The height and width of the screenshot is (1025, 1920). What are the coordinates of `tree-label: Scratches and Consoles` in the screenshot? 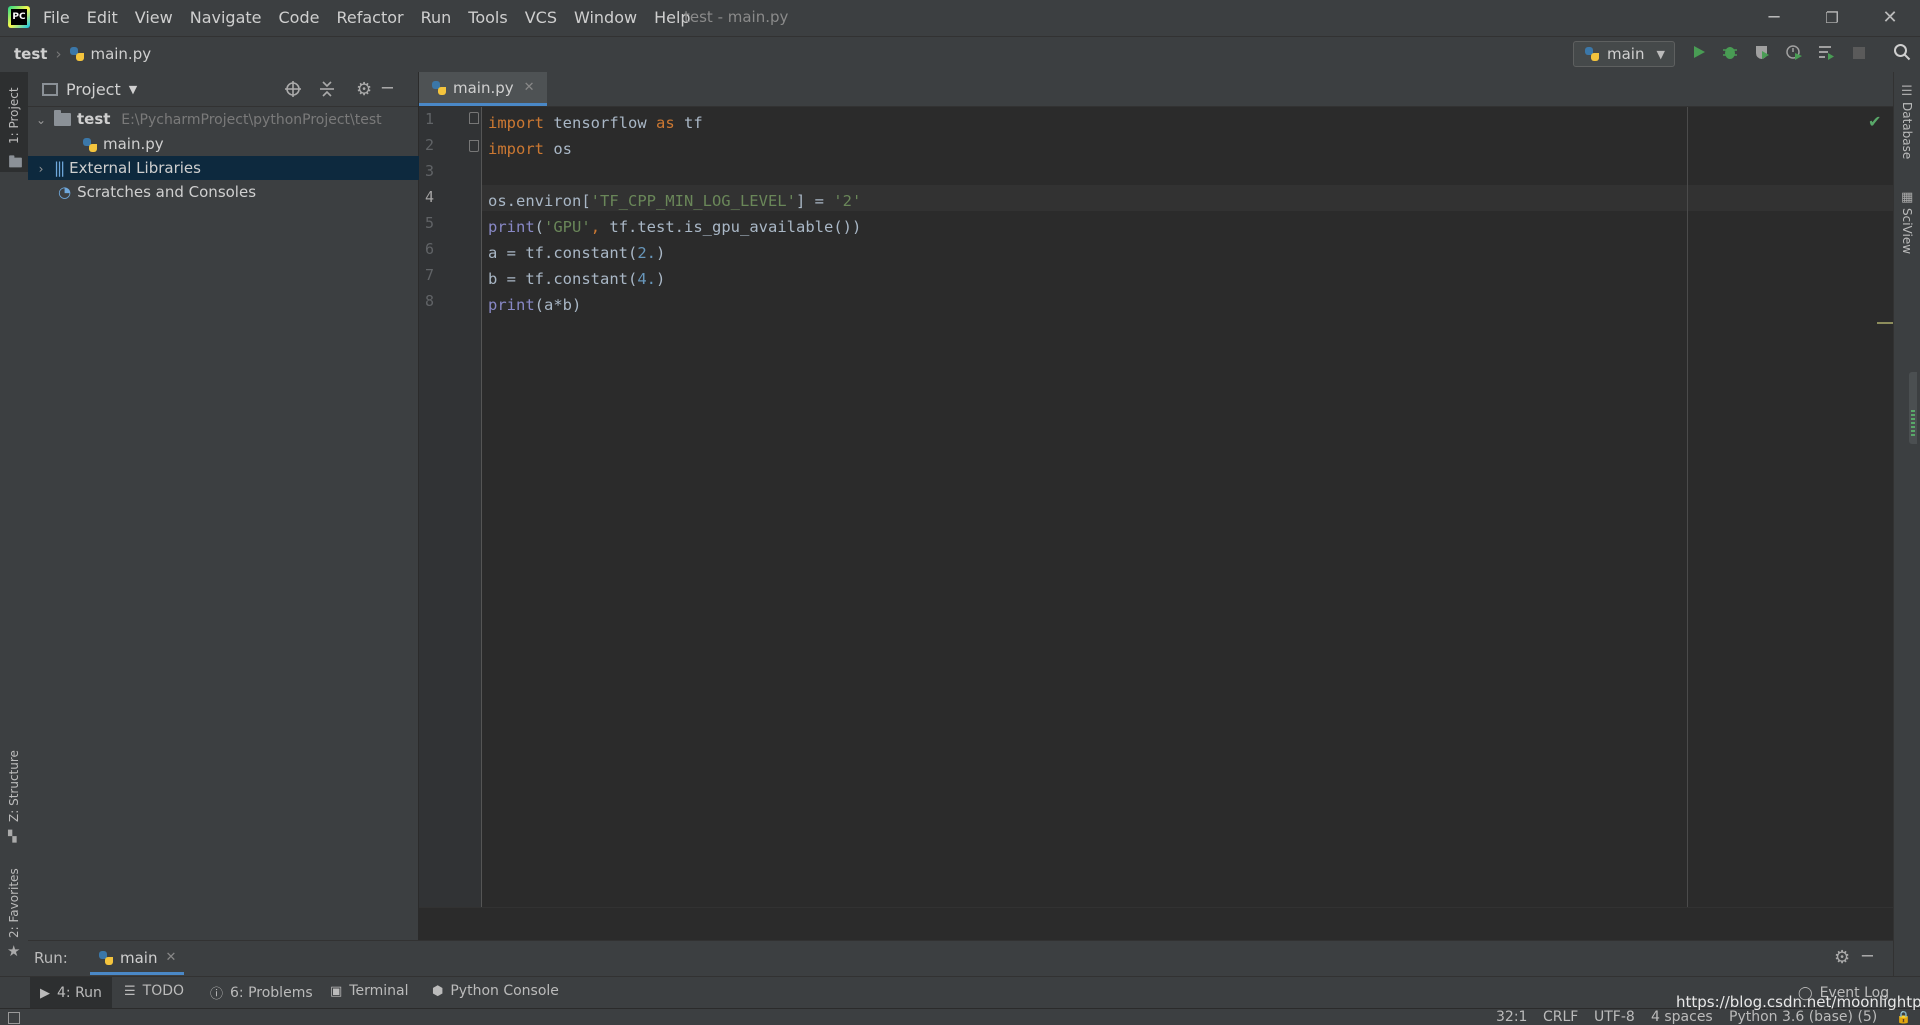 It's located at (167, 192).